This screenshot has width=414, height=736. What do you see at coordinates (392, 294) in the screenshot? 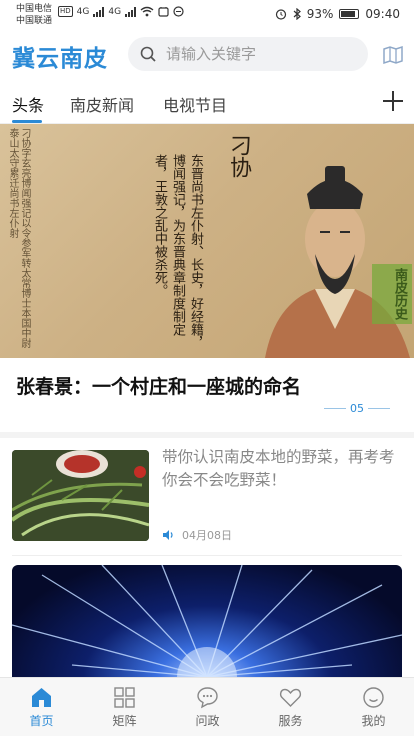
I see `banner-seal: 南皮历史` at bounding box center [392, 294].